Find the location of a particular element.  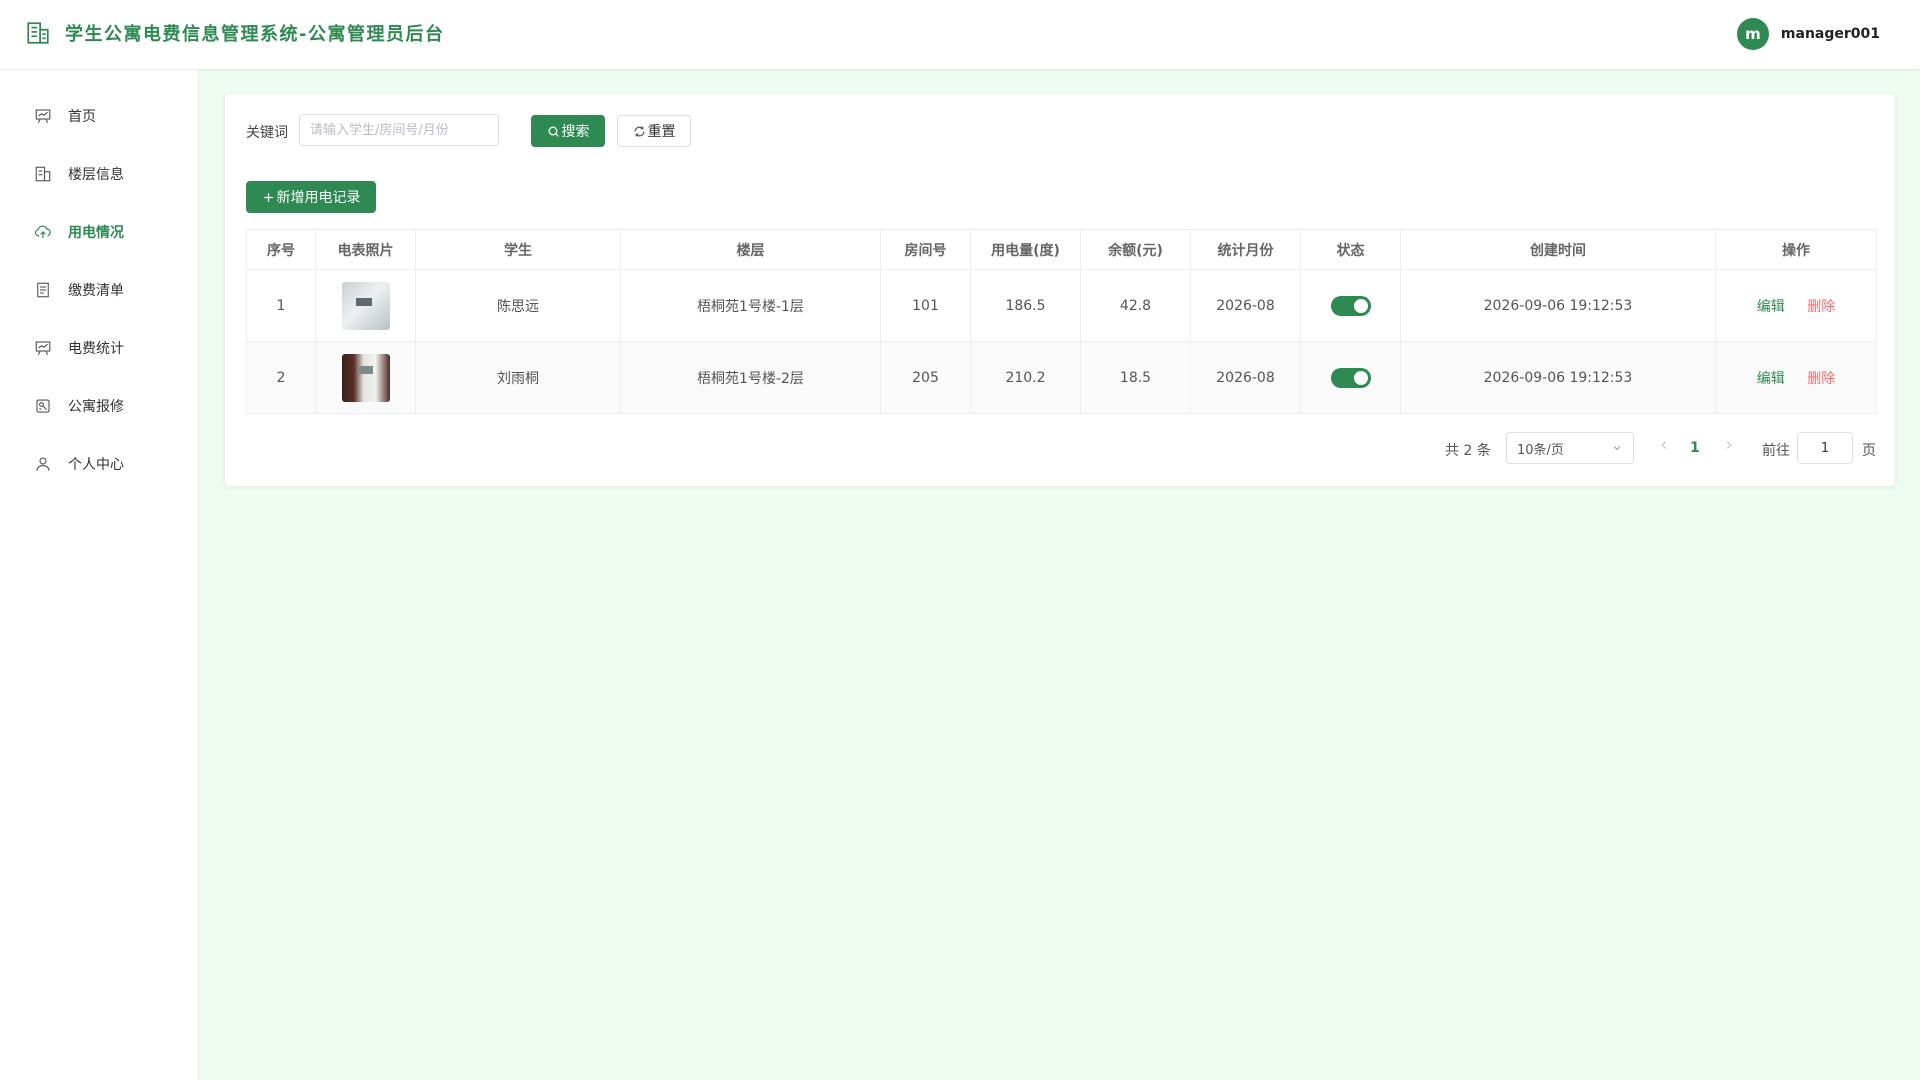

sidebar-item-profile: 个人中心 is located at coordinates (79, 464).